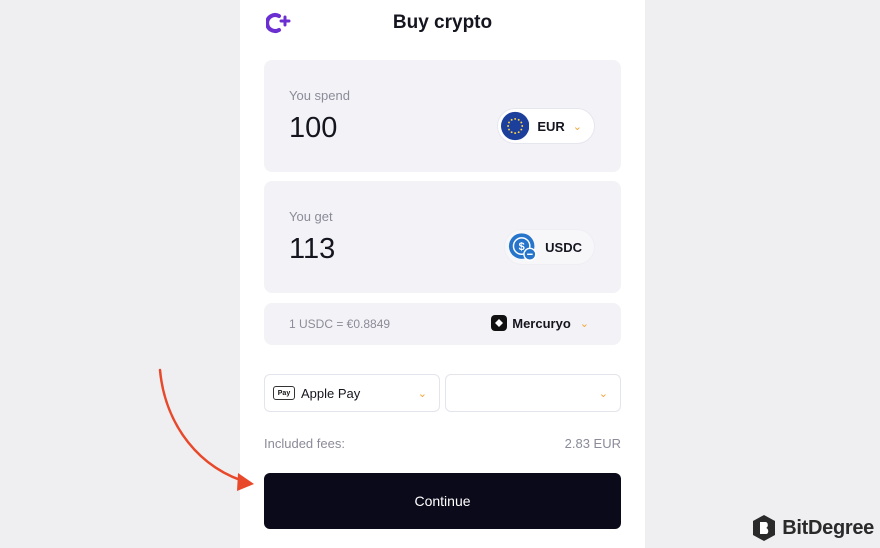  I want to click on payment-method-label: Apple Pay, so click(331, 393).